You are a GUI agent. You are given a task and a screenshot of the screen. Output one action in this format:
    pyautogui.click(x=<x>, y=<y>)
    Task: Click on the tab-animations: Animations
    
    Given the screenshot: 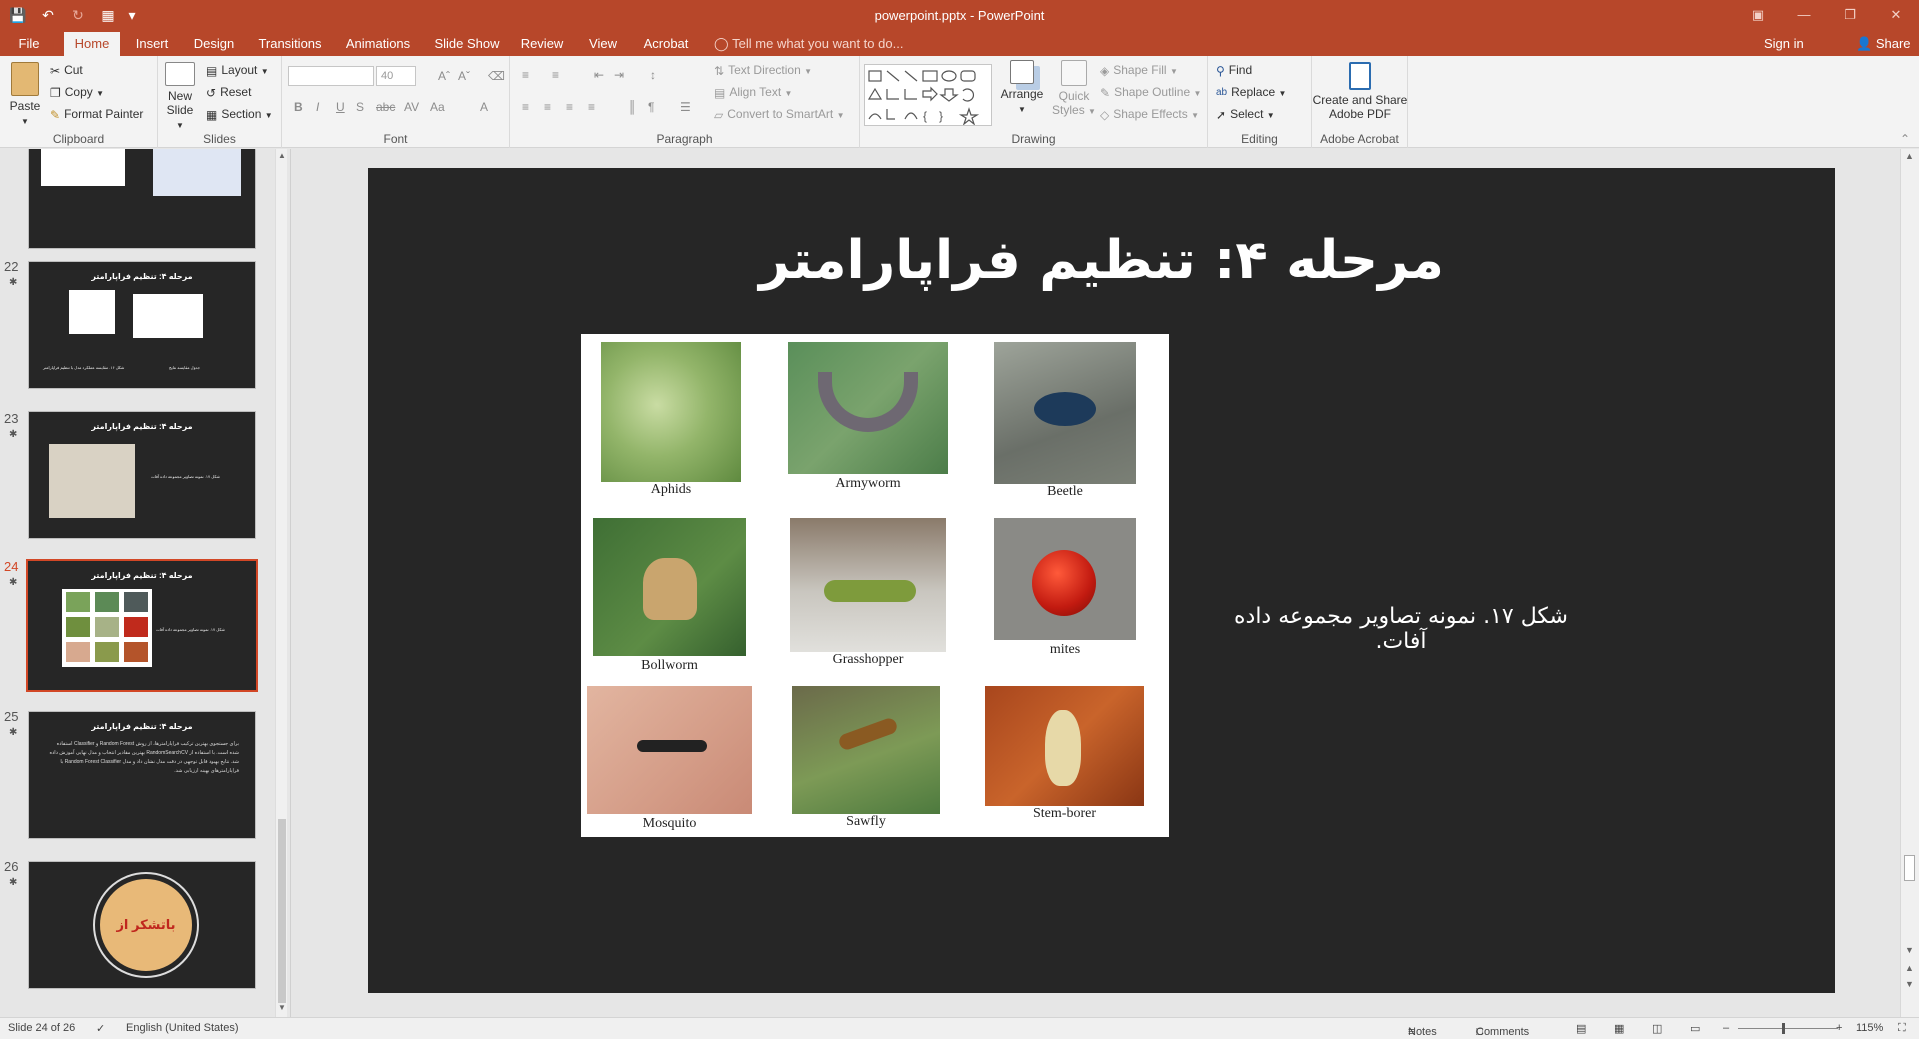 What is the action you would take?
    pyautogui.click(x=378, y=44)
    